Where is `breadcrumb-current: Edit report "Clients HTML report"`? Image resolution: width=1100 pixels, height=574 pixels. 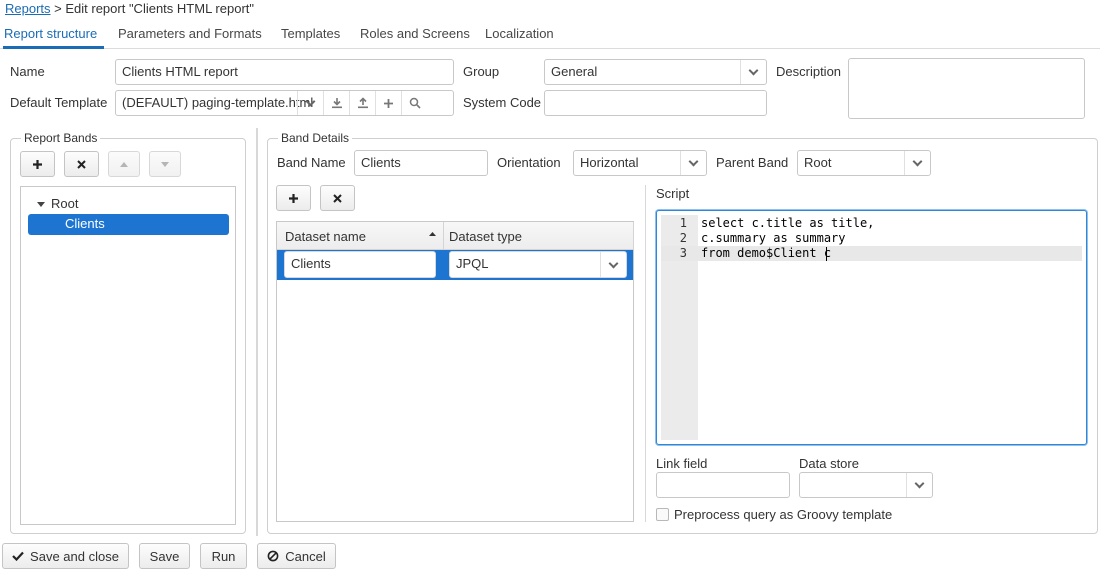 breadcrumb-current: Edit report "Clients HTML report" is located at coordinates (159, 8).